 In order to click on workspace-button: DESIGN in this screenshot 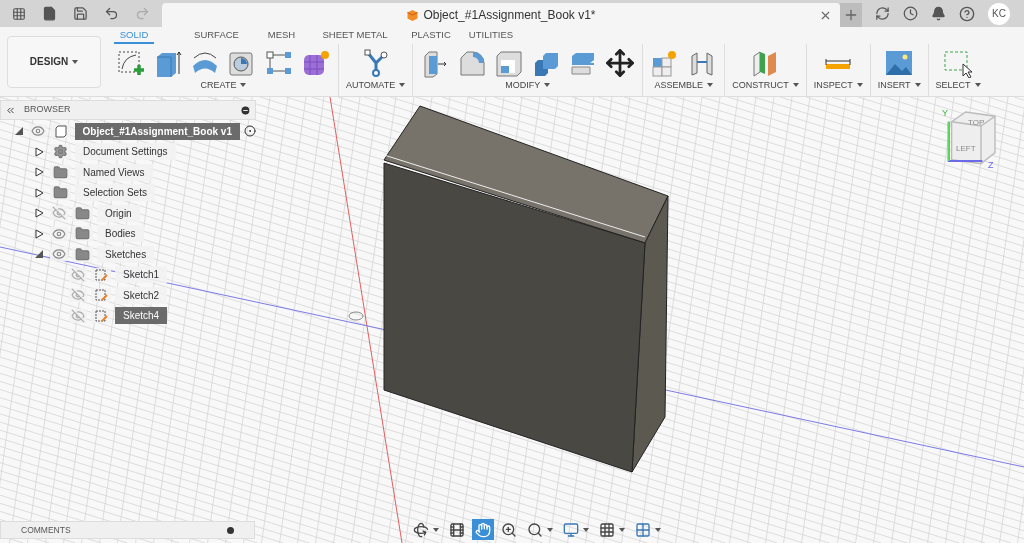, I will do `click(54, 61)`.